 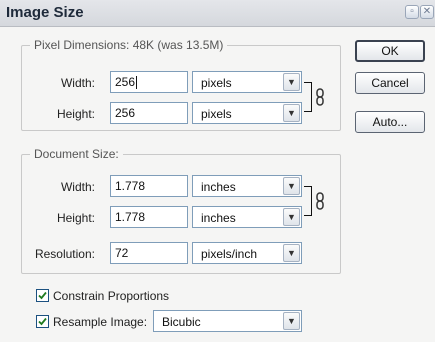 I want to click on minimize-icon: ▫, so click(x=412, y=11).